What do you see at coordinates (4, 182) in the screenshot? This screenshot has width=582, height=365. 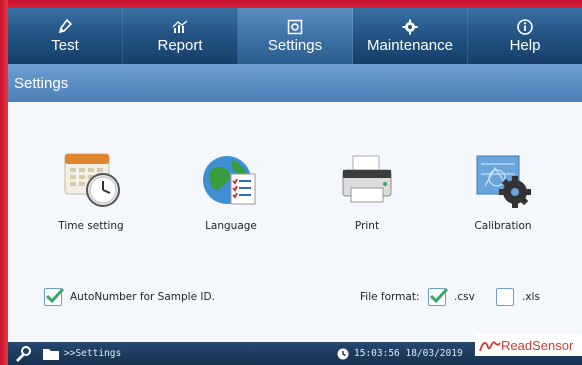 I see `device-edge-left` at bounding box center [4, 182].